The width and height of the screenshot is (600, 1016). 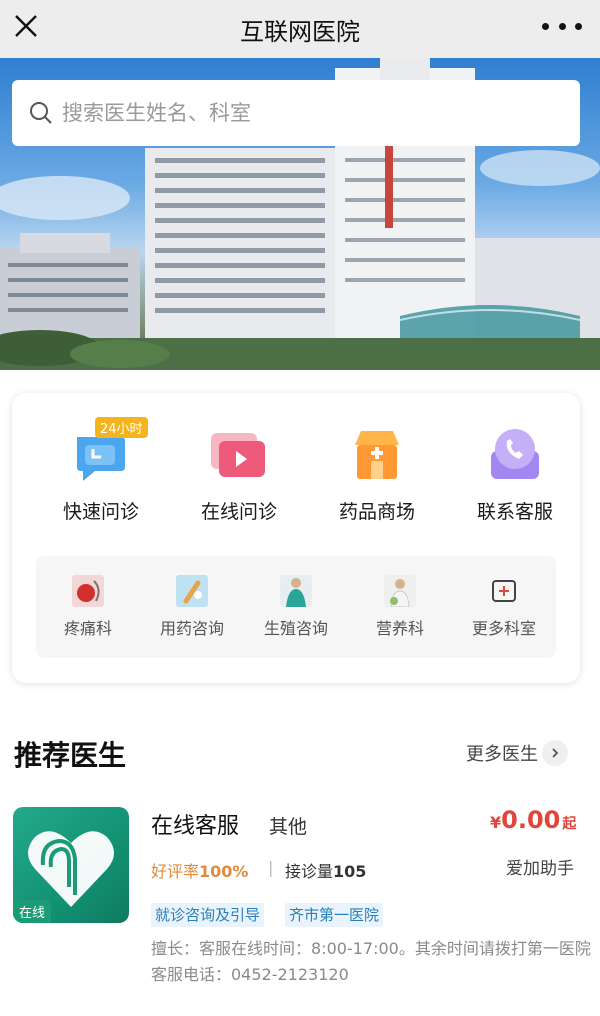 What do you see at coordinates (400, 591) in the screenshot?
I see `nutrition-icon` at bounding box center [400, 591].